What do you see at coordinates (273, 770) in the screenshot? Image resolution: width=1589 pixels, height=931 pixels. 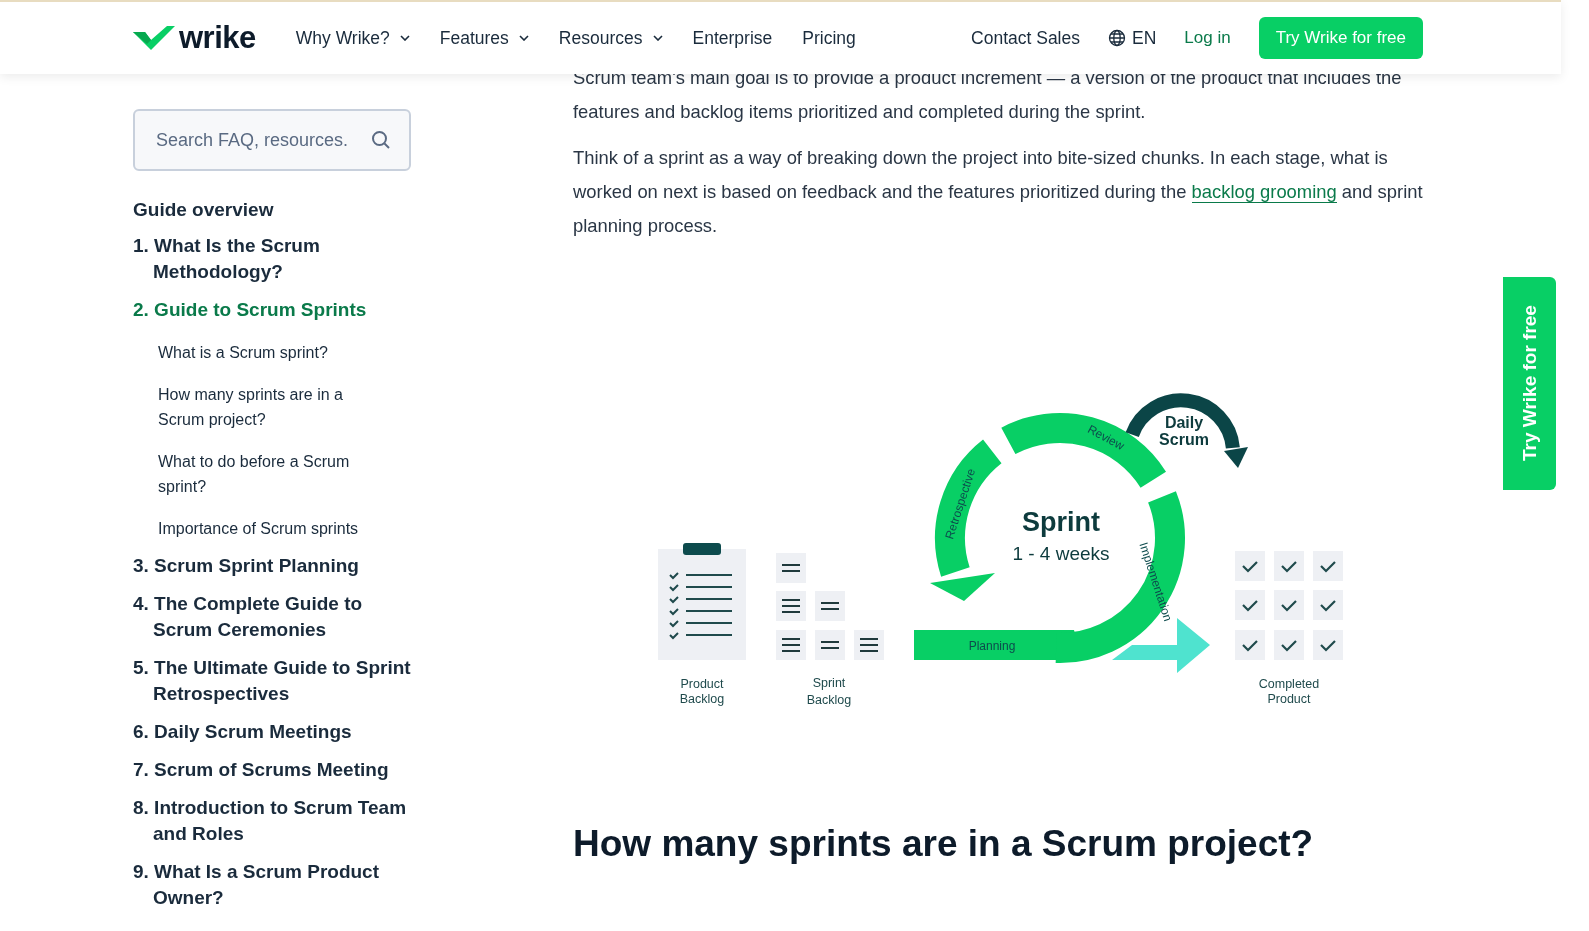 I see `toc-item: 7. Scrum of Scrums Meeting` at bounding box center [273, 770].